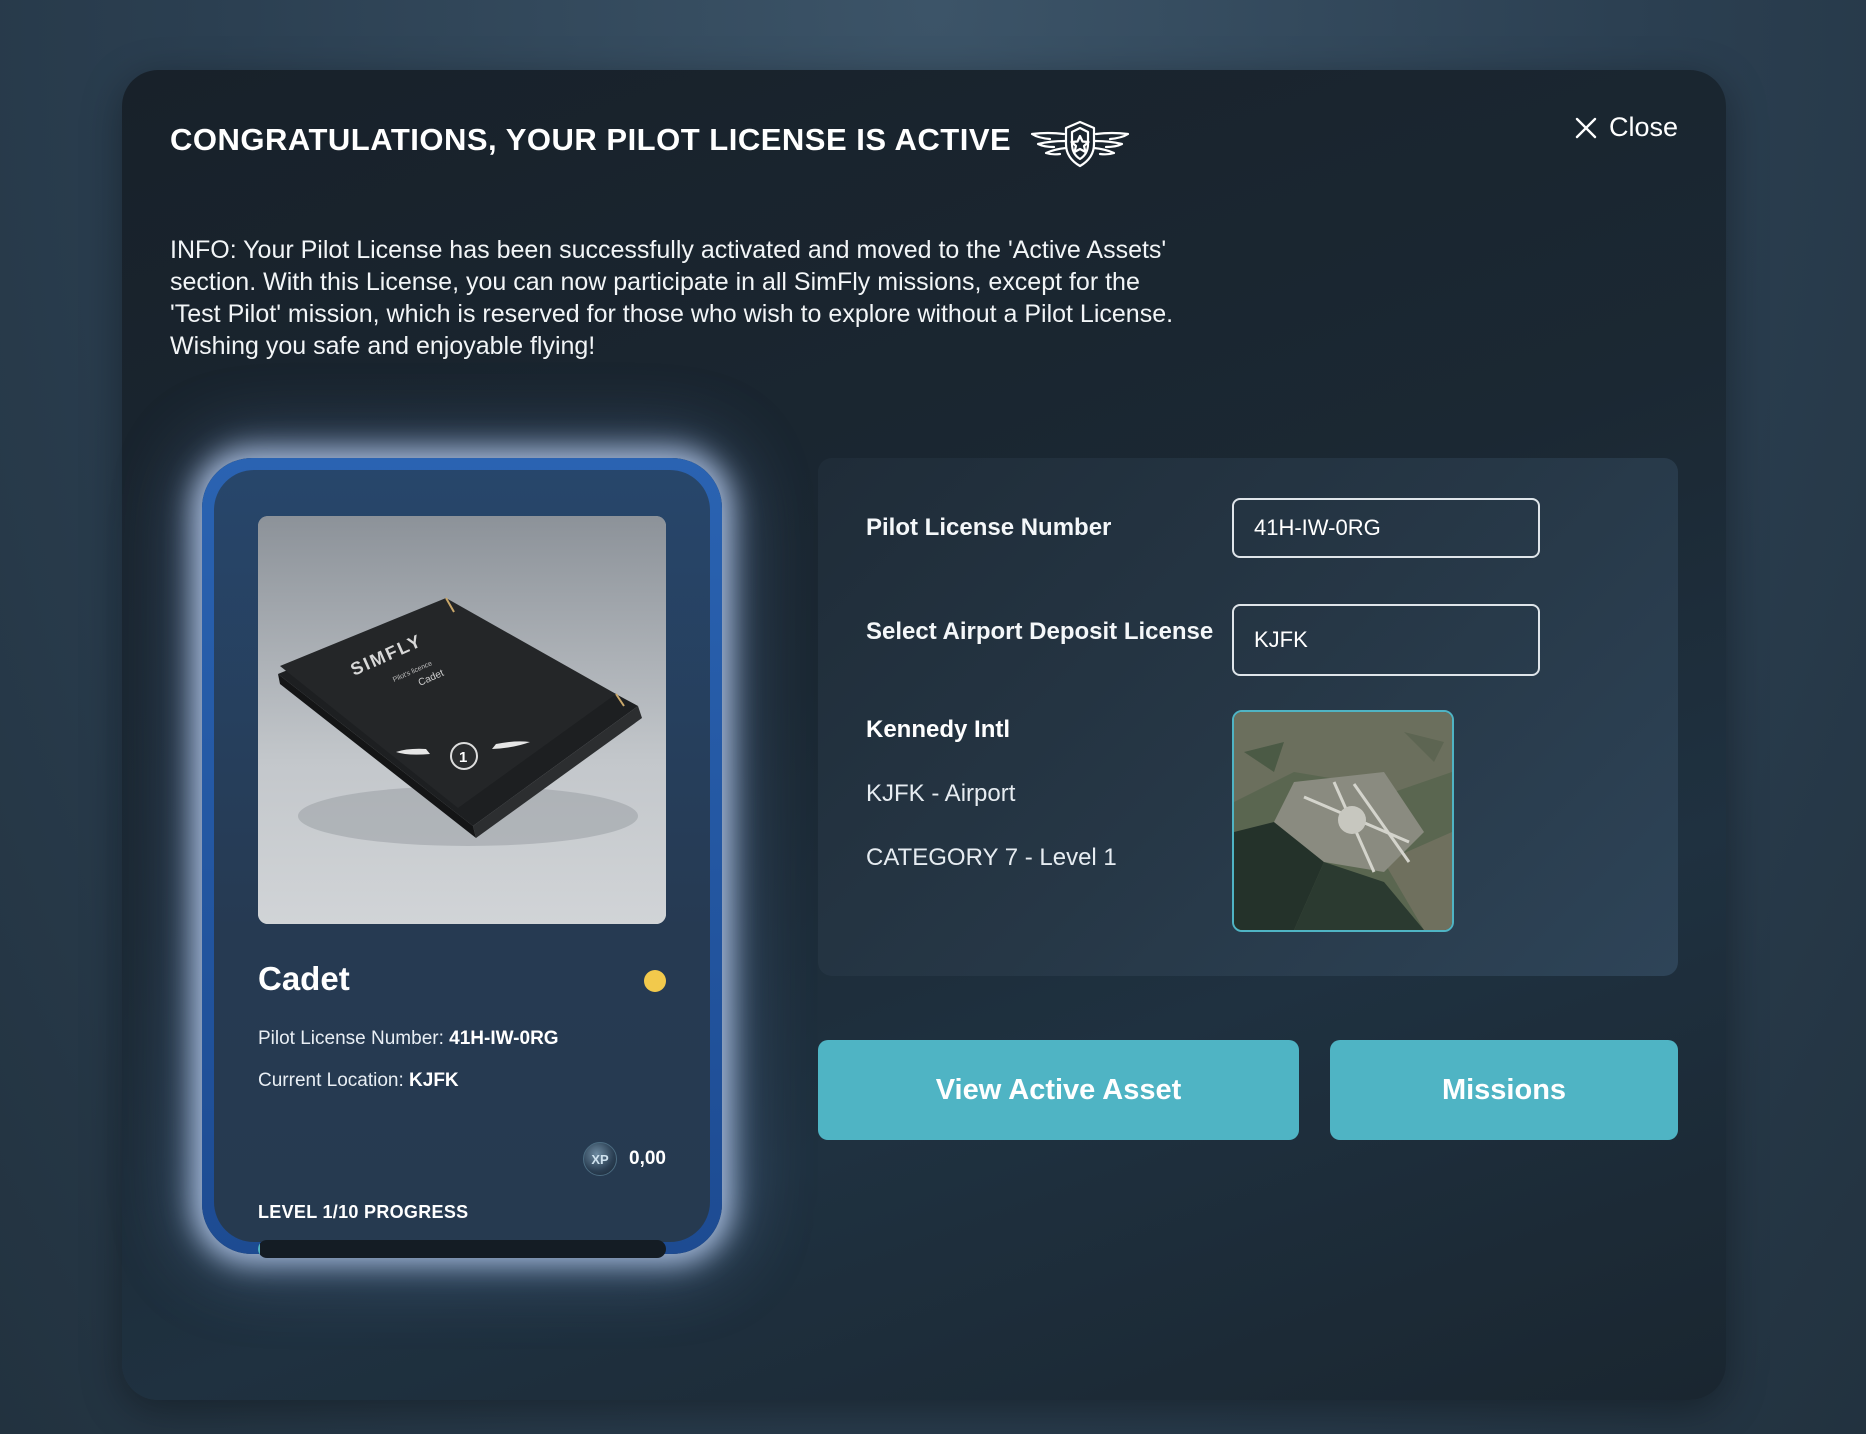  I want to click on close-icon, so click(1586, 127).